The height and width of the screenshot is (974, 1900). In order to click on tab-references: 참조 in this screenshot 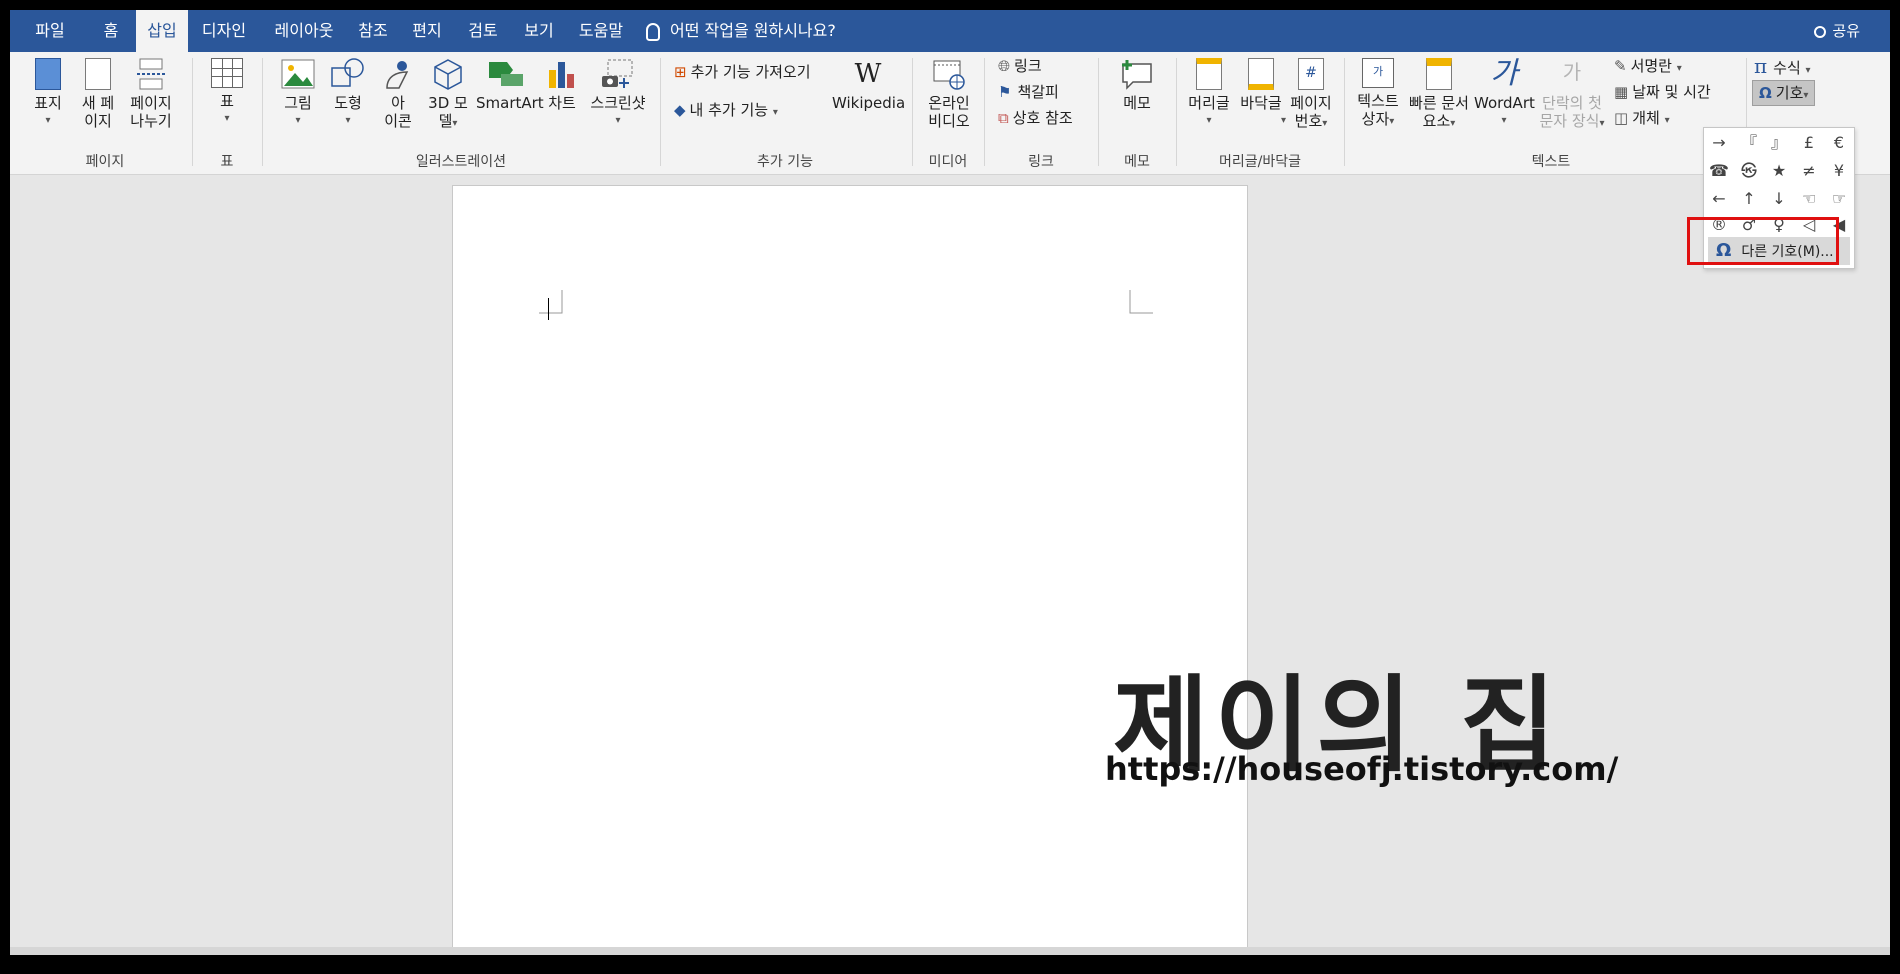, I will do `click(373, 31)`.